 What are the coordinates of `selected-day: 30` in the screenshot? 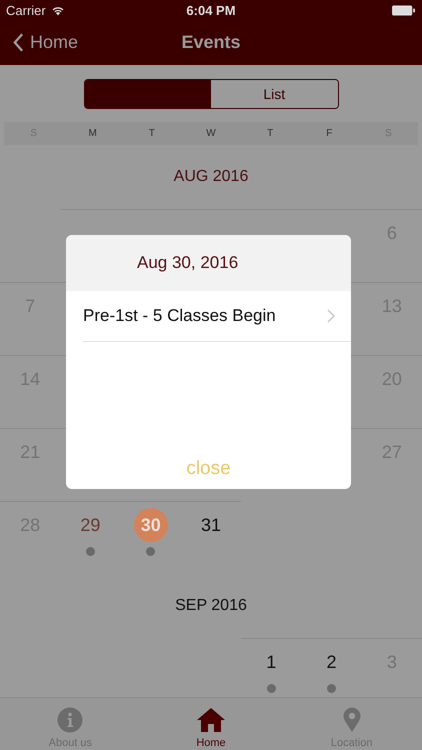 It's located at (151, 525).